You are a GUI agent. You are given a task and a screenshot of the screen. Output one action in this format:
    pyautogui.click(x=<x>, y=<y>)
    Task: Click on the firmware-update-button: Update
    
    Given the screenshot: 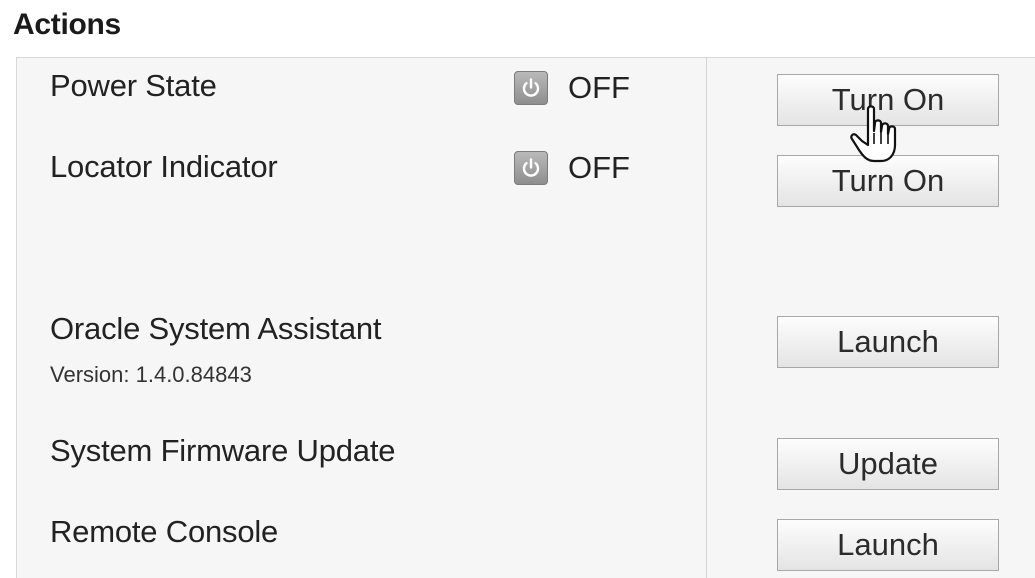 What is the action you would take?
    pyautogui.click(x=888, y=464)
    